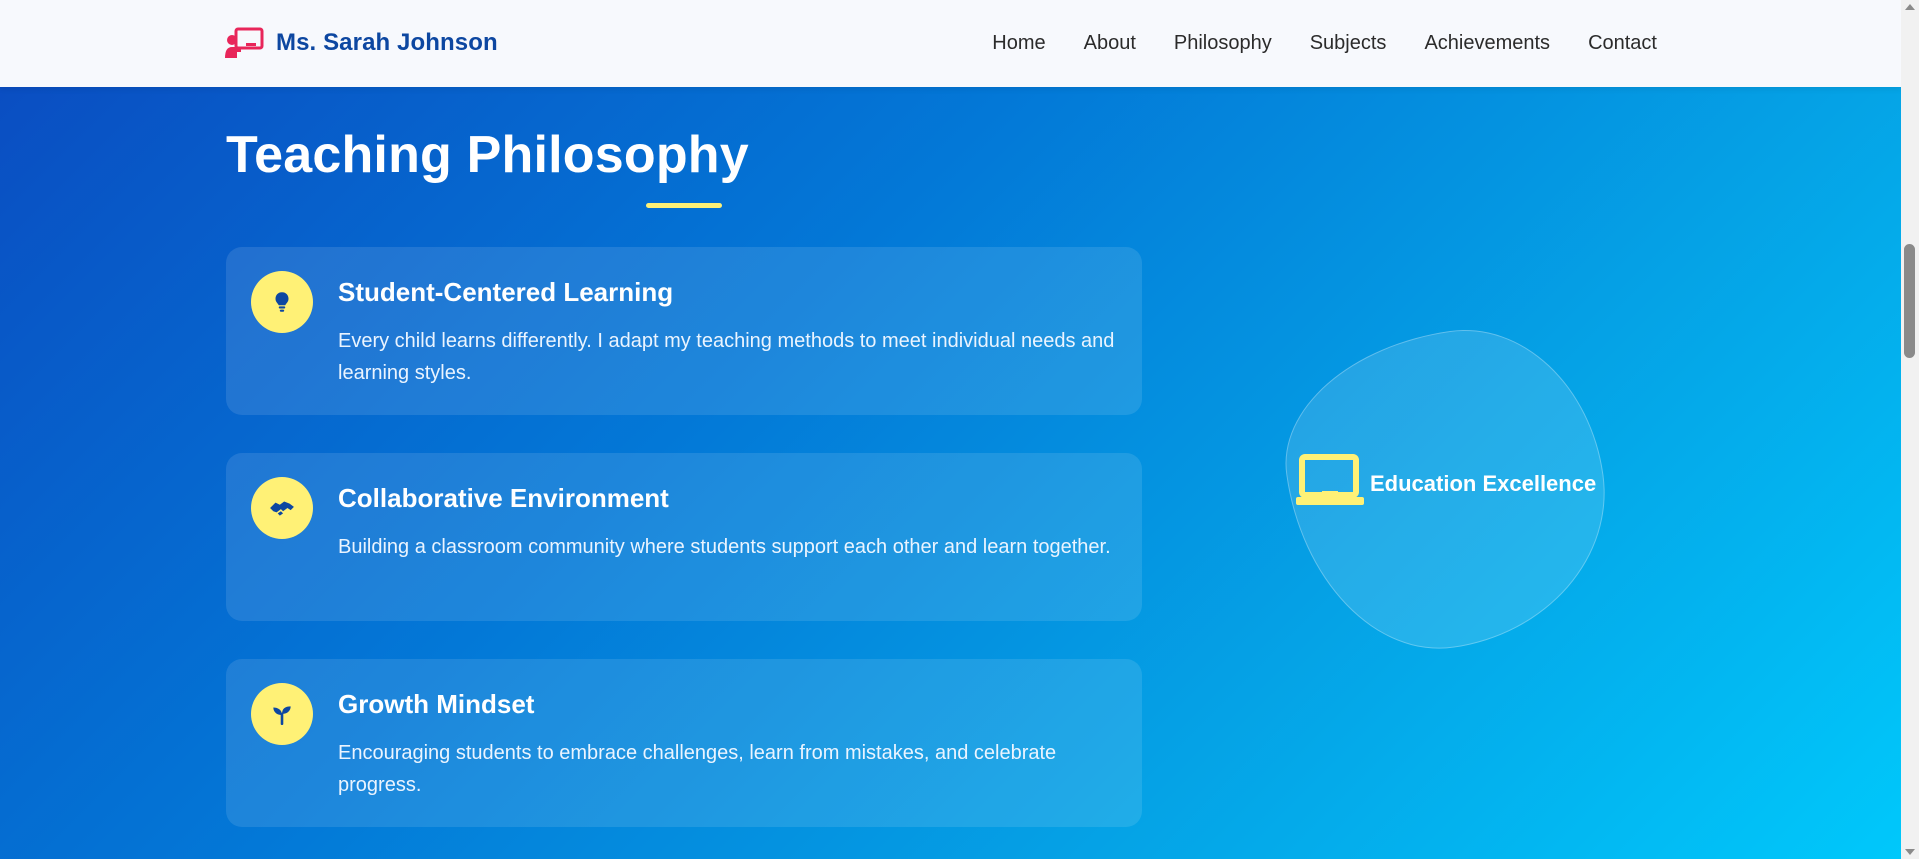 The height and width of the screenshot is (859, 1919). I want to click on title-underline, so click(684, 205).